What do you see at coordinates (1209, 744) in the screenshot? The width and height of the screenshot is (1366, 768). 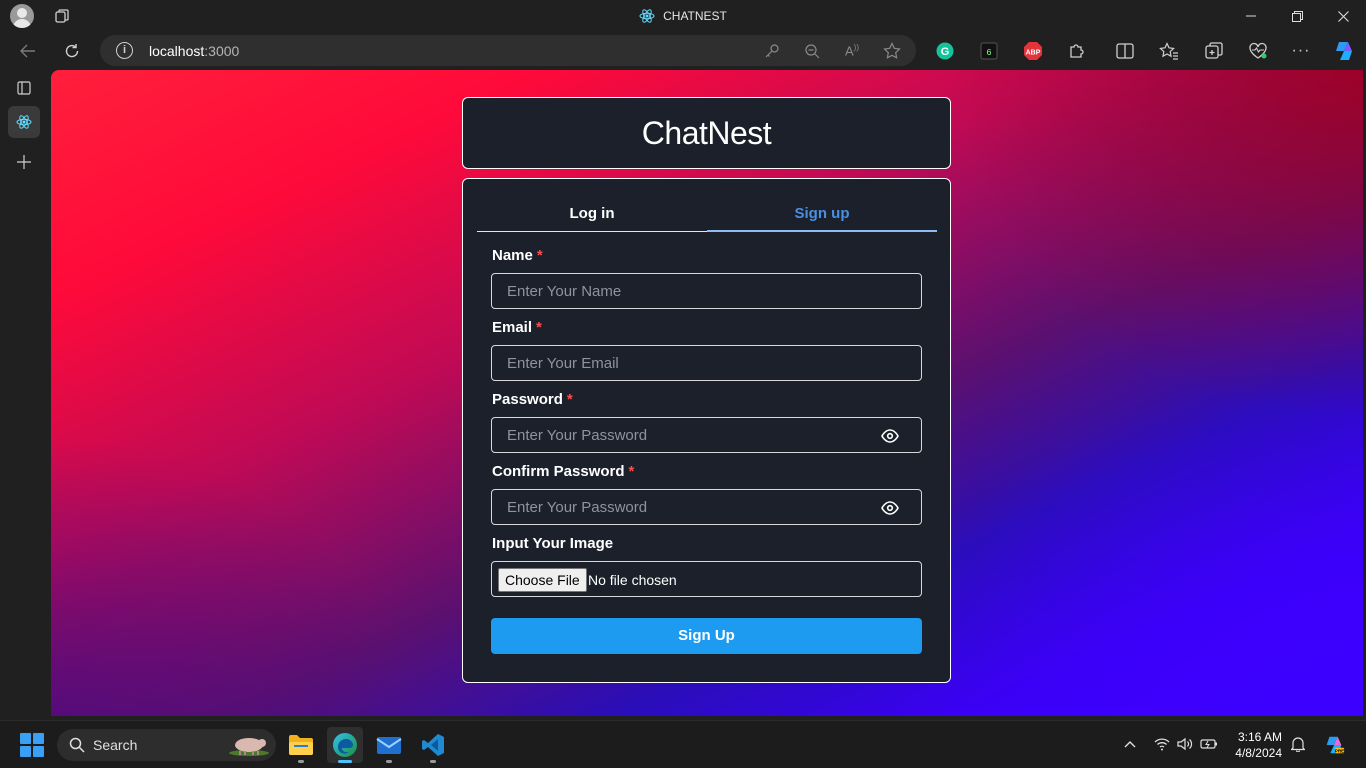 I see `battery-icon` at bounding box center [1209, 744].